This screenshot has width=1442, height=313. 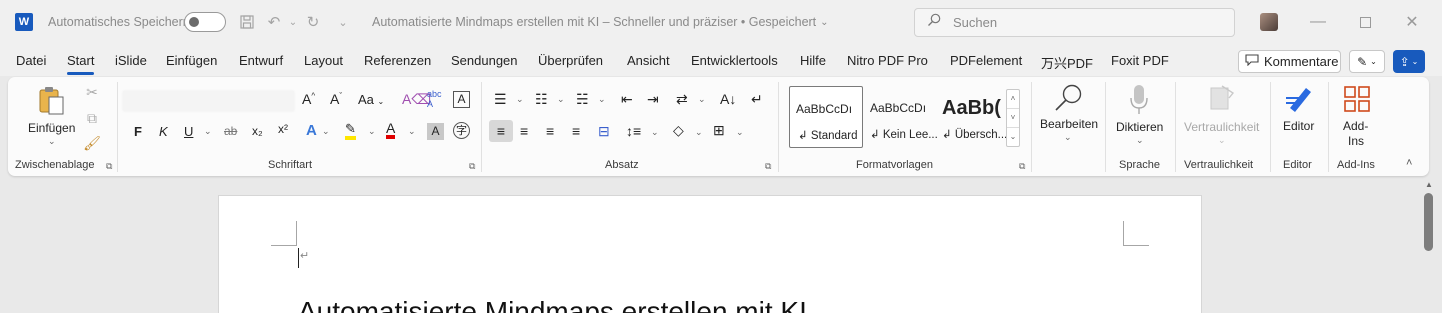 I want to click on dictate-dropdown-icon: ⌄, so click(x=1140, y=140).